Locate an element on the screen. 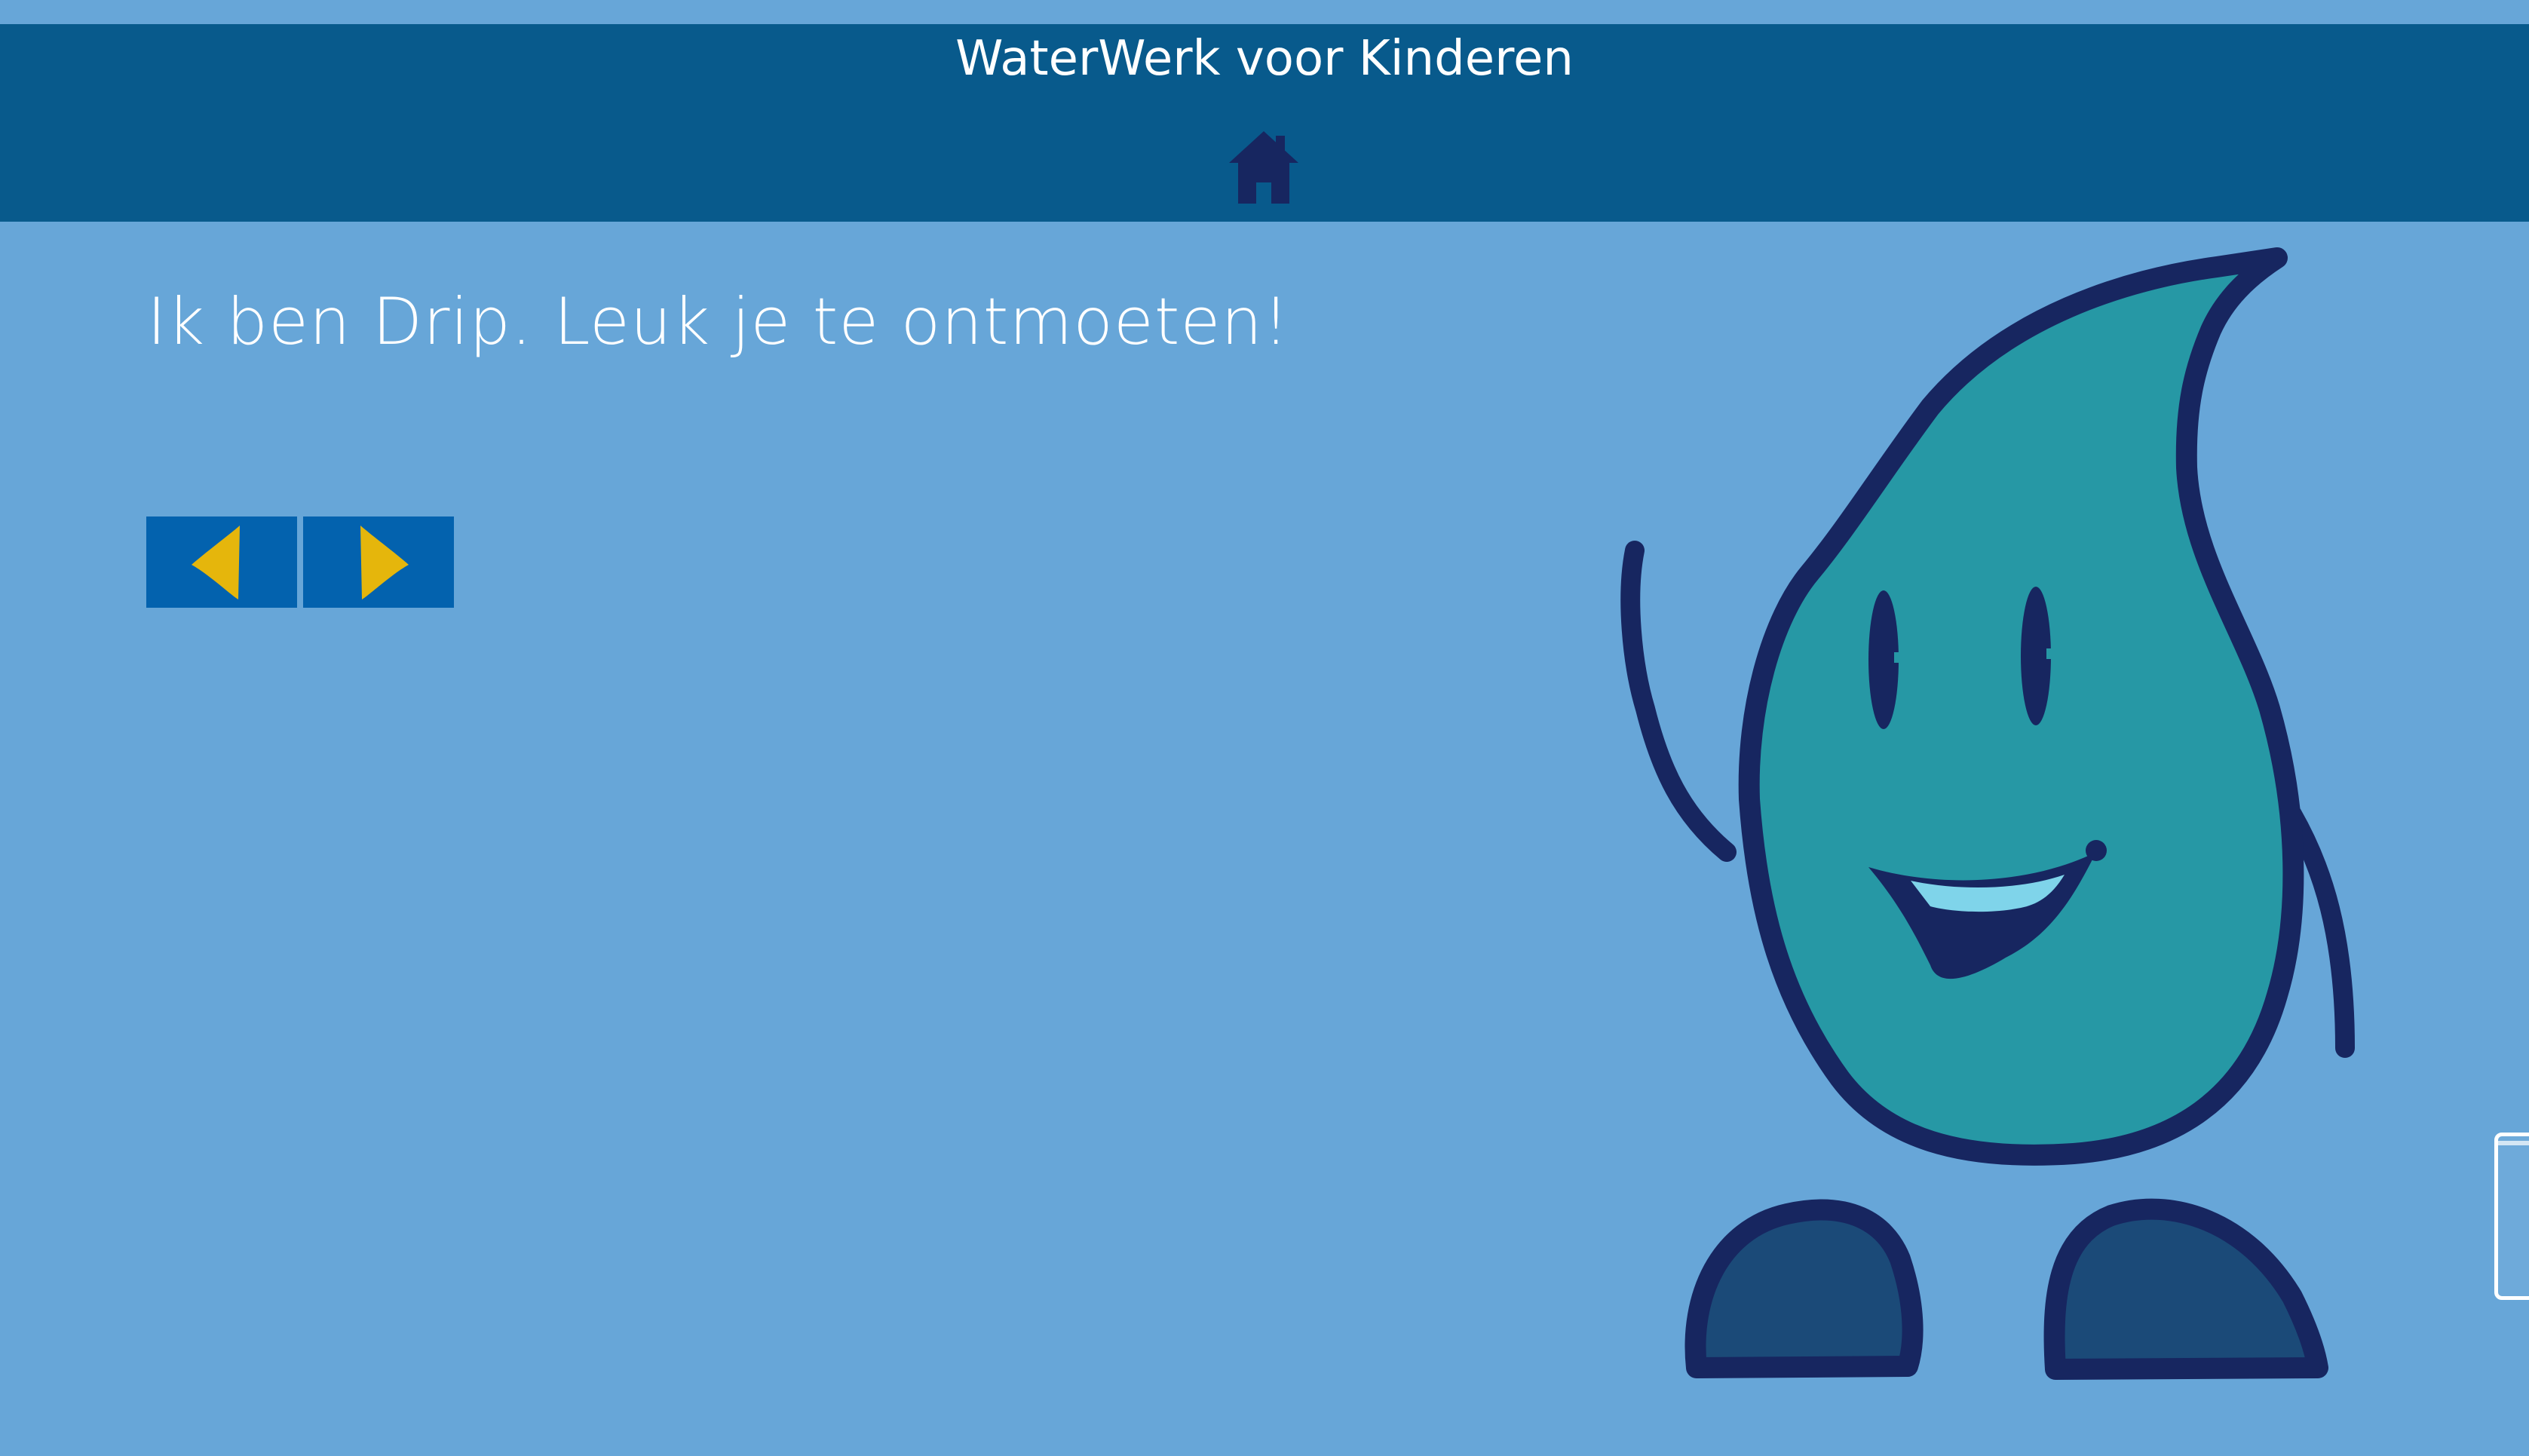 This screenshot has width=2529, height=1456. home-icon is located at coordinates (1263, 167).